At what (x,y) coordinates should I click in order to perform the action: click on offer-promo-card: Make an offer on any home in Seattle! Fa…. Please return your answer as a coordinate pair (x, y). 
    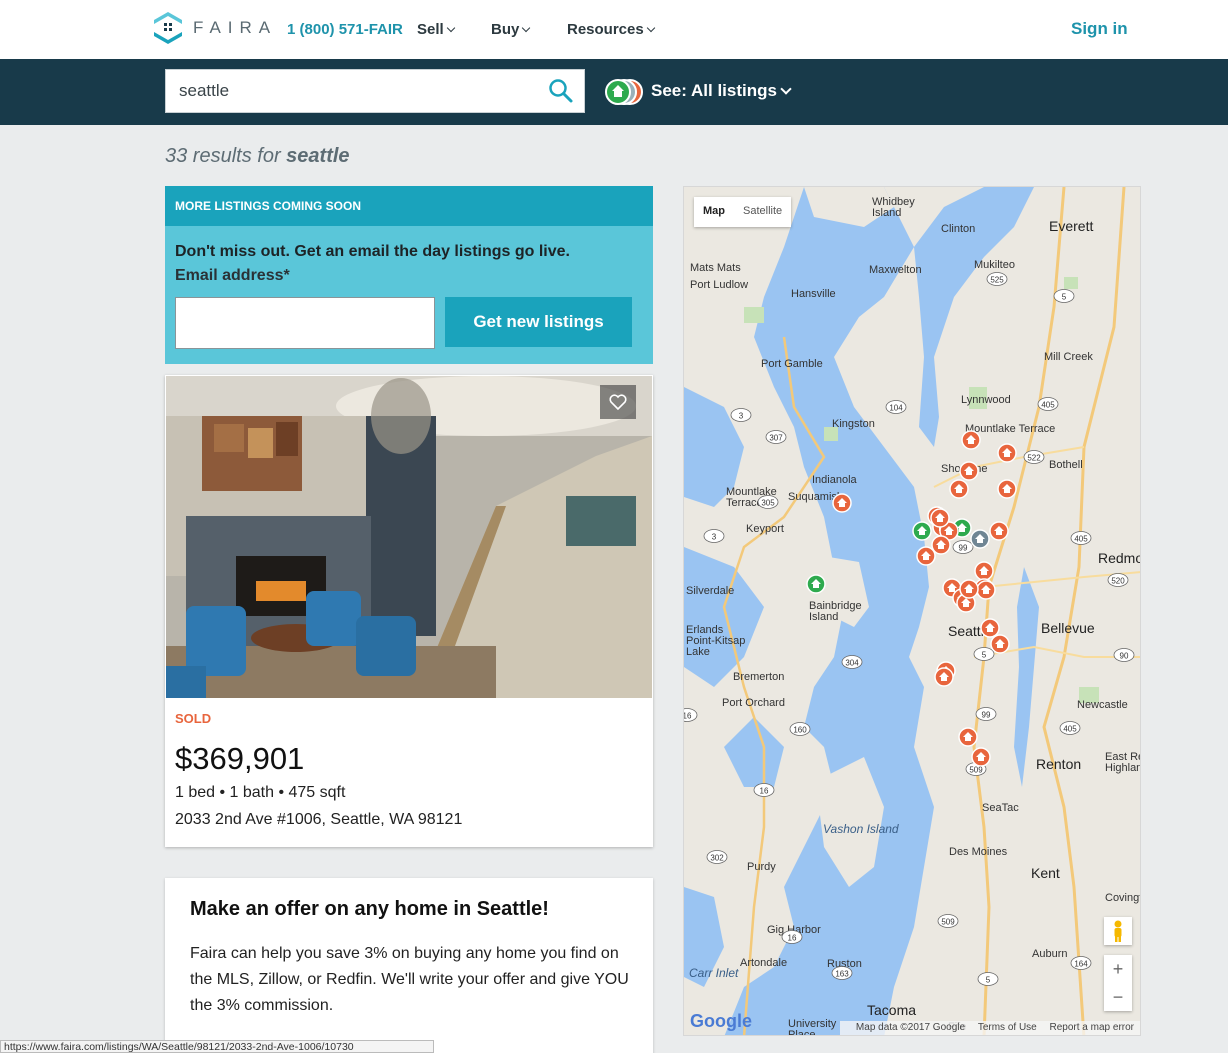
    Looking at the image, I should click on (409, 965).